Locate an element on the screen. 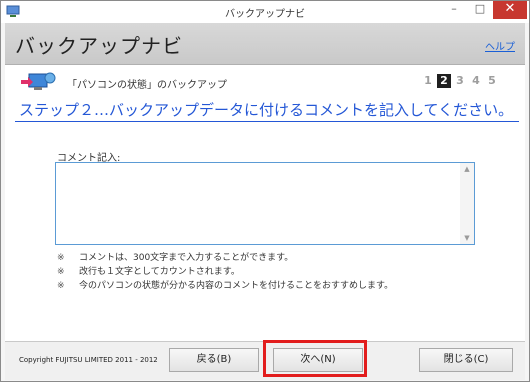  step-headline: ステップ２…バックアップデータに付けるコメントを記入してください。 is located at coordinates (266, 110).